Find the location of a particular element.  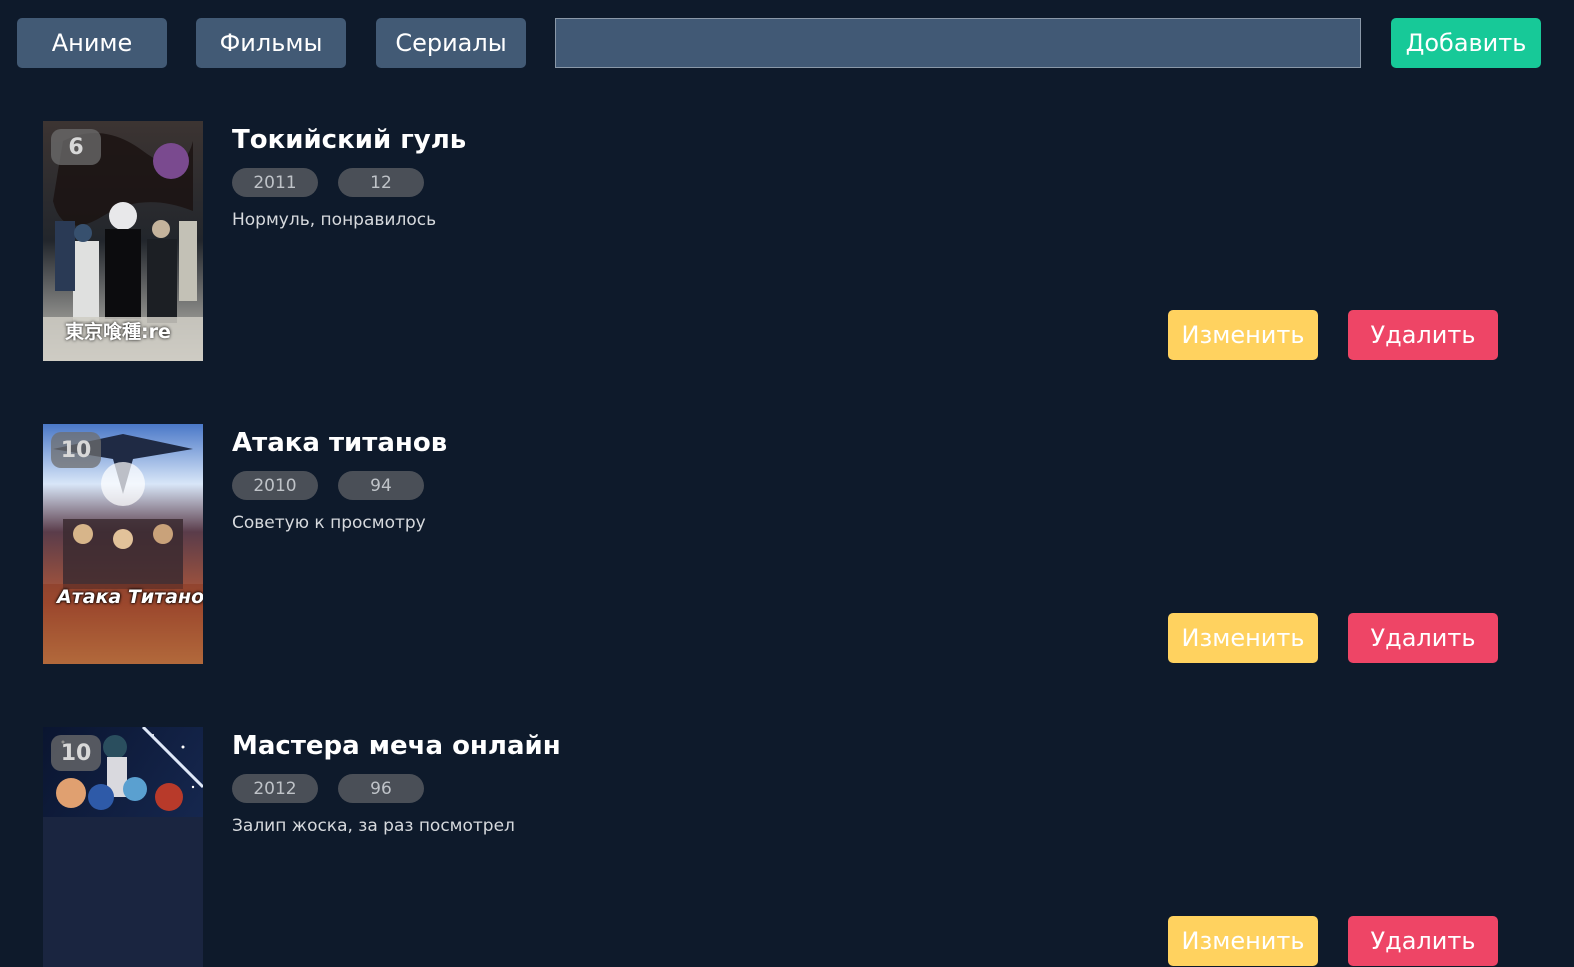

series-category-button: Сериалы is located at coordinates (451, 43).